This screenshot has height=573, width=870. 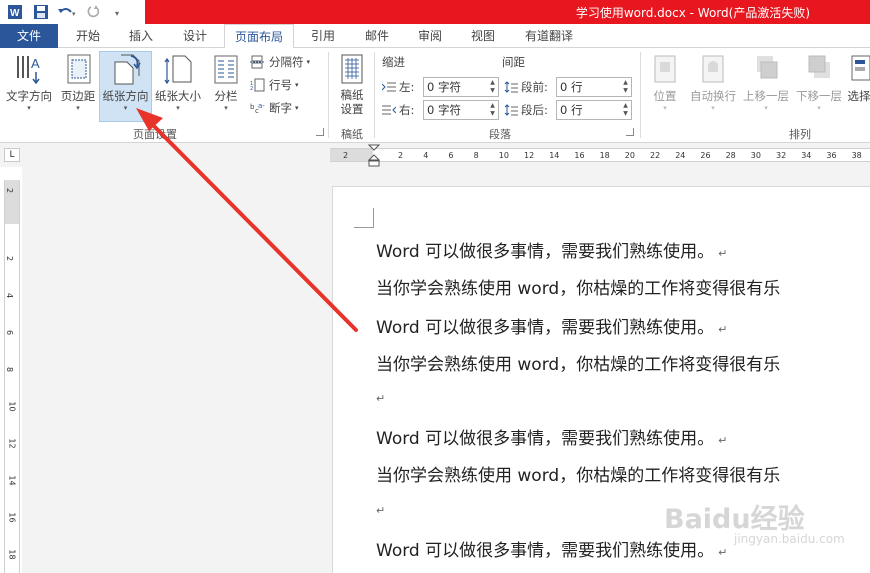 What do you see at coordinates (630, 132) in the screenshot?
I see `paragraph-launcher-icon` at bounding box center [630, 132].